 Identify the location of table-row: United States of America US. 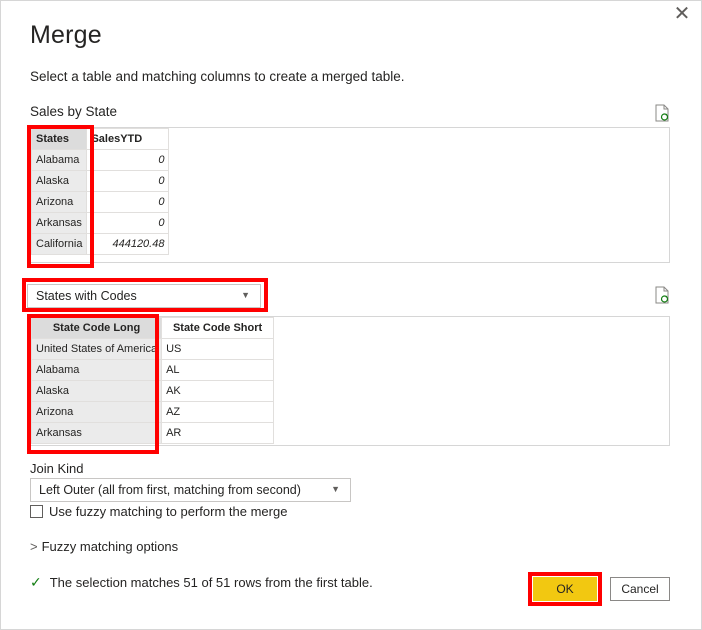
(153, 349).